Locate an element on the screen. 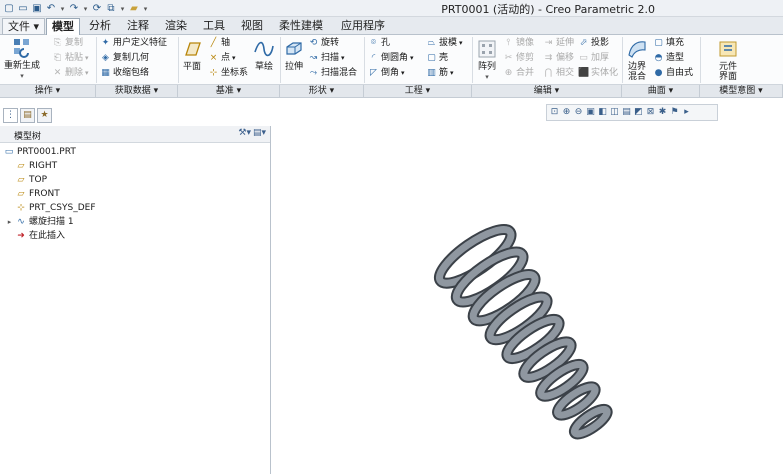  group-label-engineering: 工程 ▾ is located at coordinates (418, 91).